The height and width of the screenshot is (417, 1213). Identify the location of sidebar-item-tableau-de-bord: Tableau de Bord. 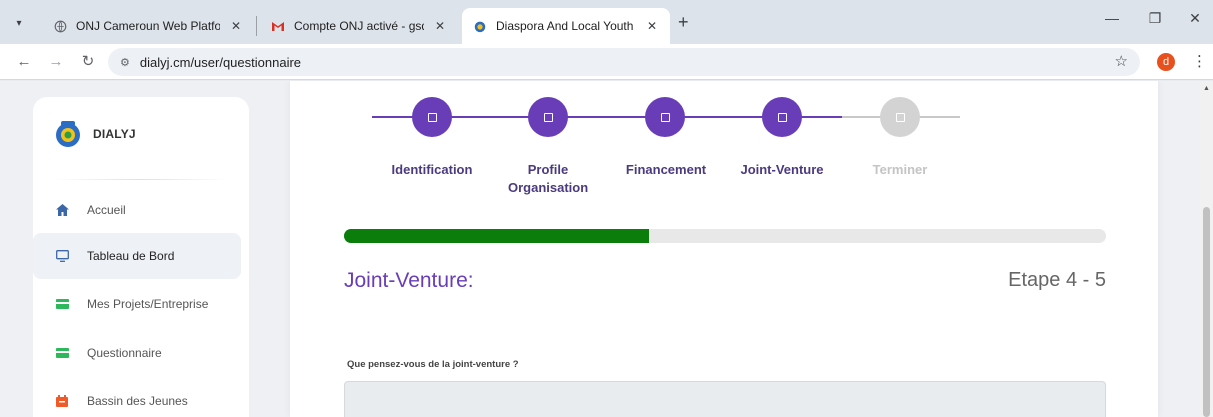
(137, 256).